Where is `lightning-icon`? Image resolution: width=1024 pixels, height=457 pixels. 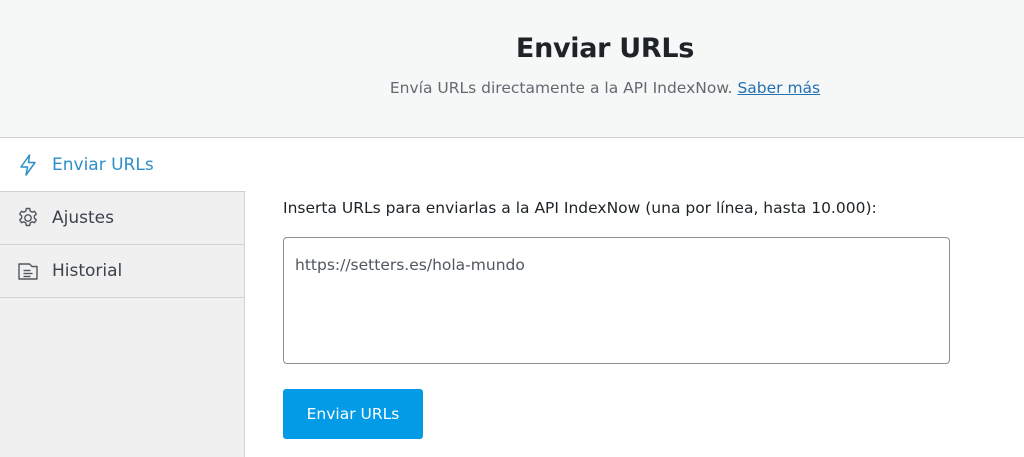
lightning-icon is located at coordinates (28, 165).